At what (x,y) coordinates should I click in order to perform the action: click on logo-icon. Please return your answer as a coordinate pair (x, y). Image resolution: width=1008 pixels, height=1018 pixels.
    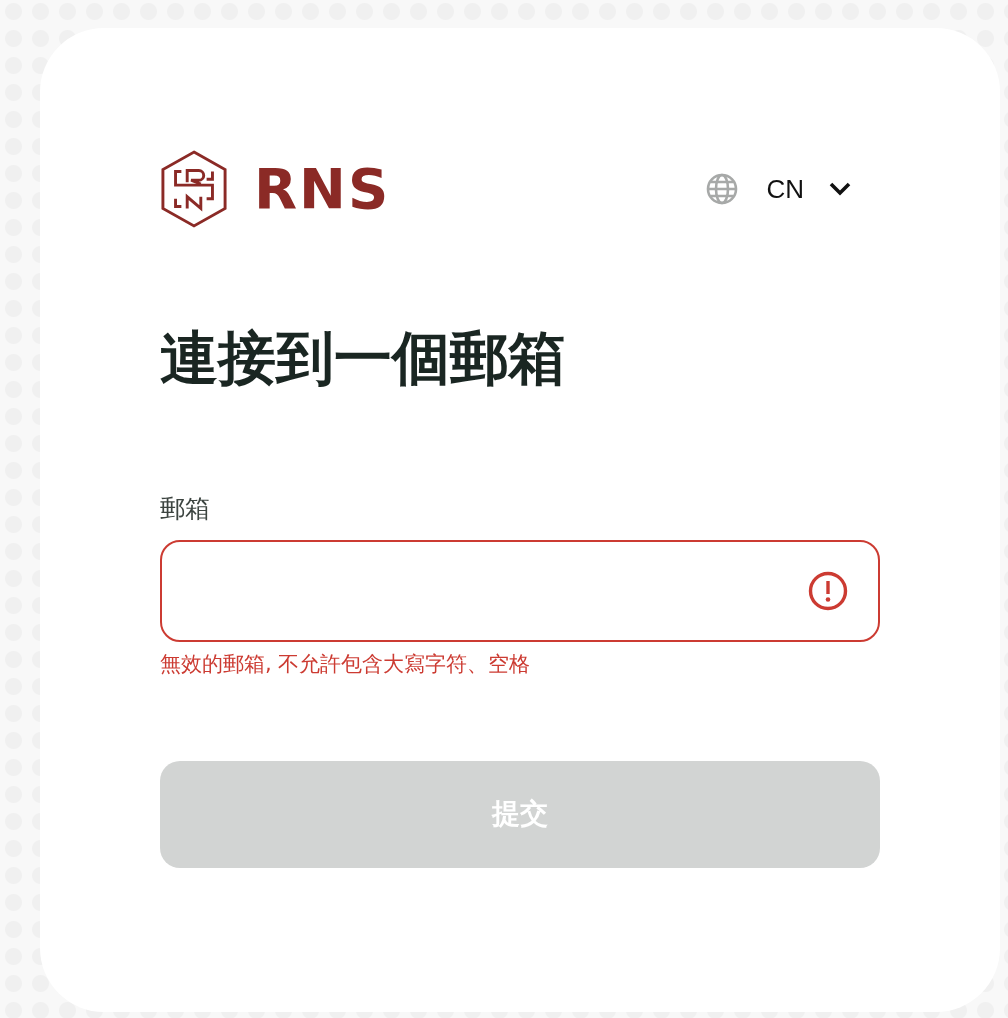
    Looking at the image, I should click on (194, 189).